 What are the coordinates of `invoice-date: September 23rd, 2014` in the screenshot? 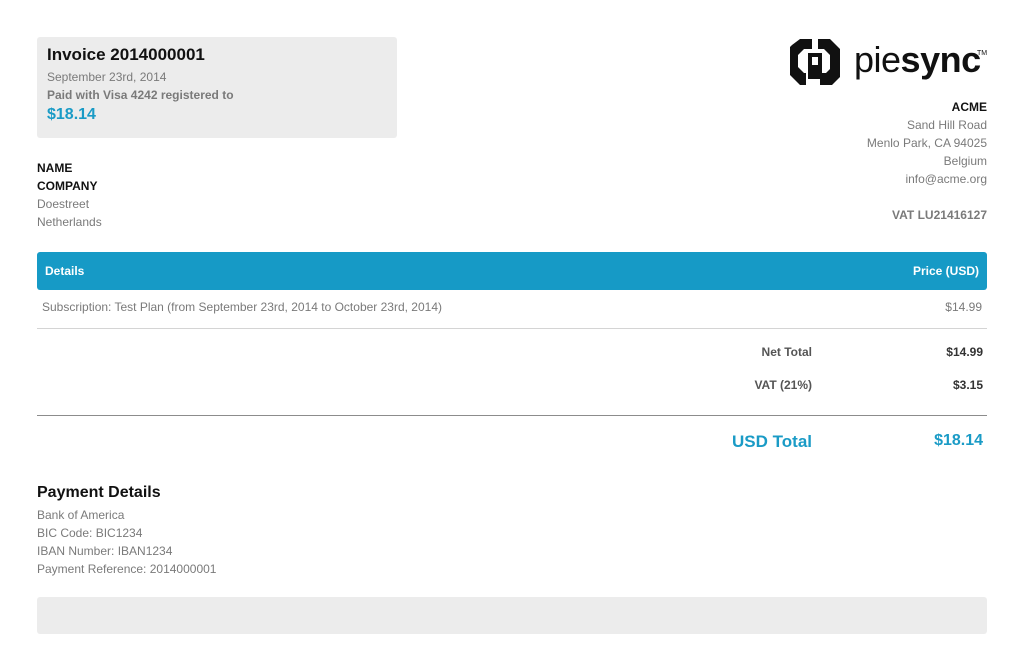 It's located at (107, 77).